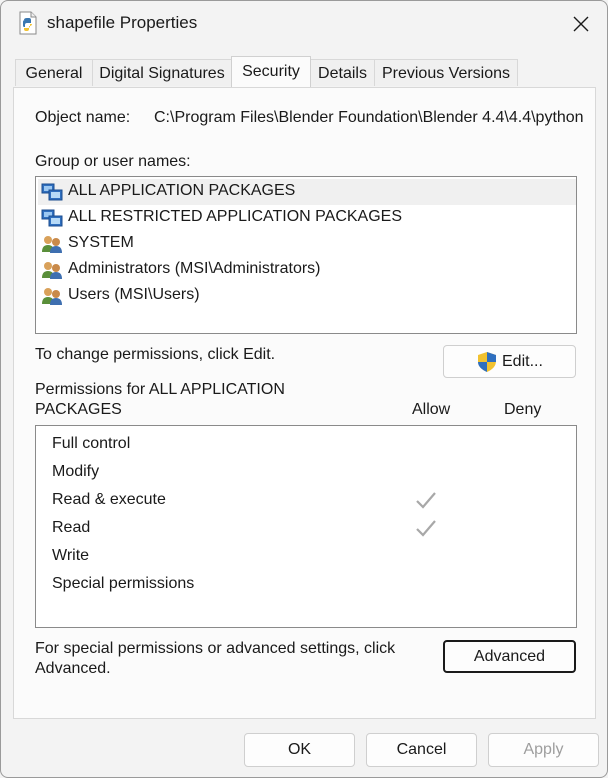  What do you see at coordinates (73, 668) in the screenshot?
I see `advanced-hint-line2: Advanced.` at bounding box center [73, 668].